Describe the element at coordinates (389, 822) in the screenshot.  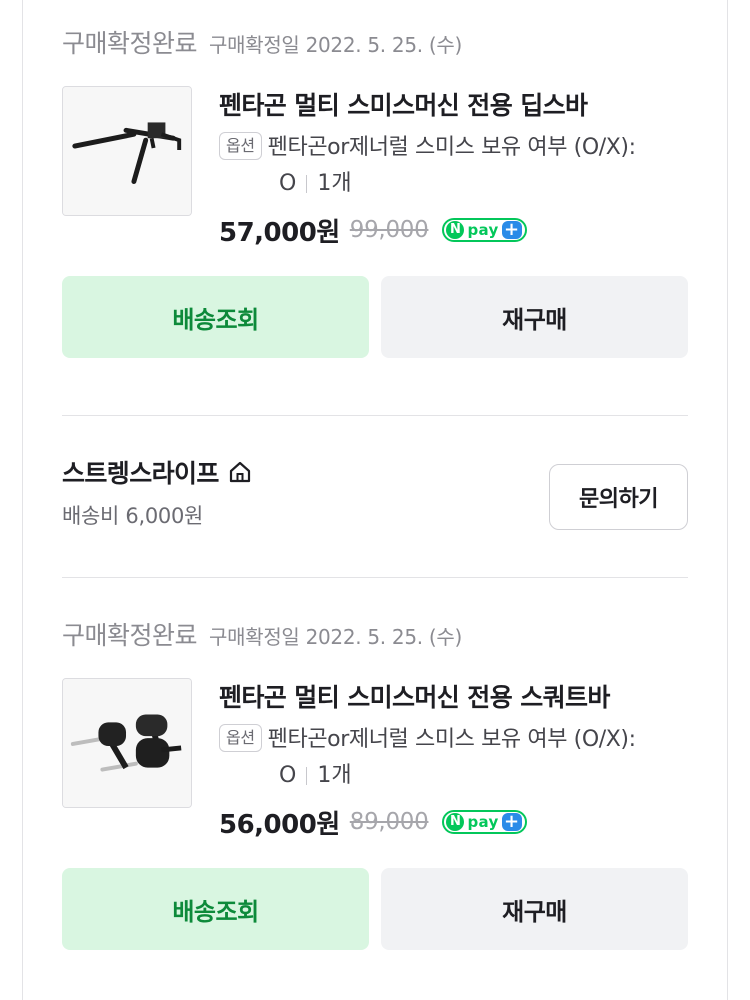
I see `original-price: 89,000` at that location.